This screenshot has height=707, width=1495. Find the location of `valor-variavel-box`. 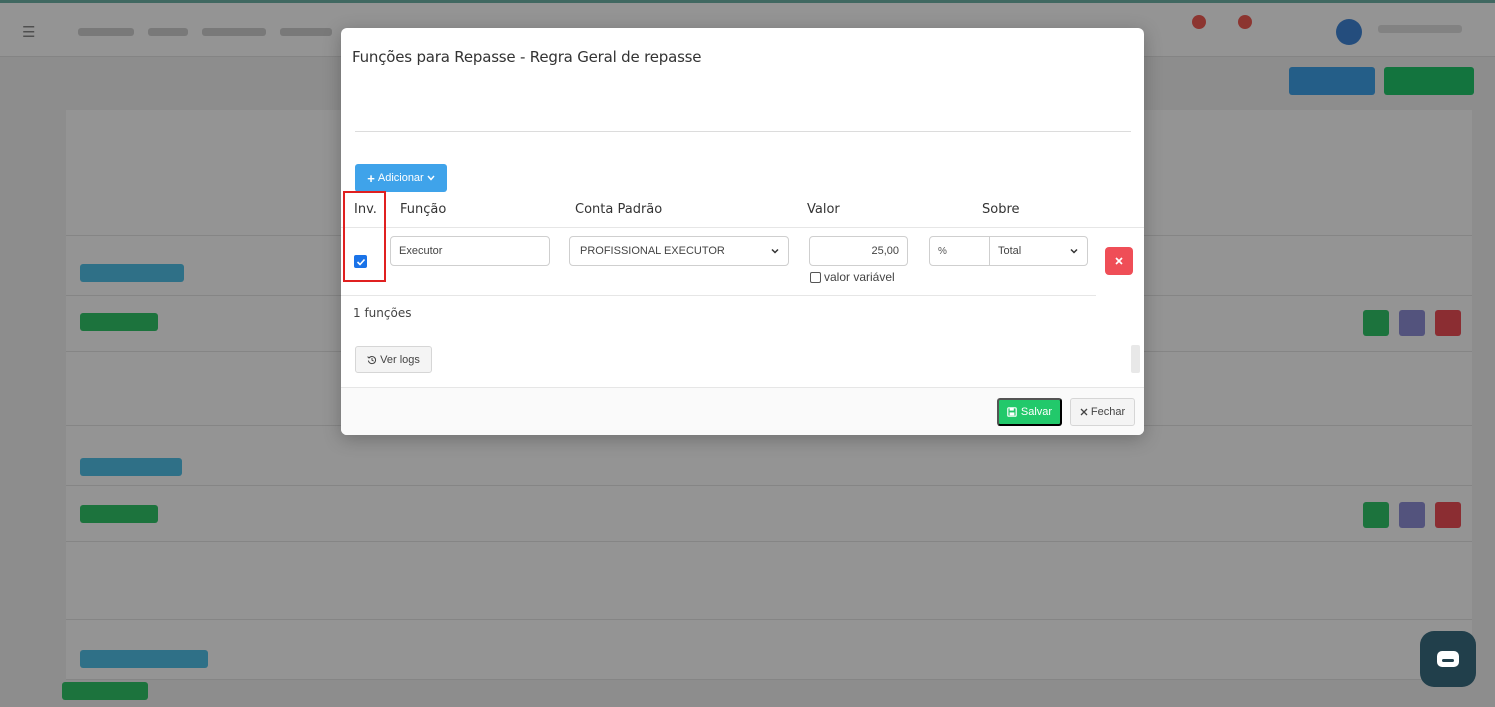

valor-variavel-box is located at coordinates (815, 277).